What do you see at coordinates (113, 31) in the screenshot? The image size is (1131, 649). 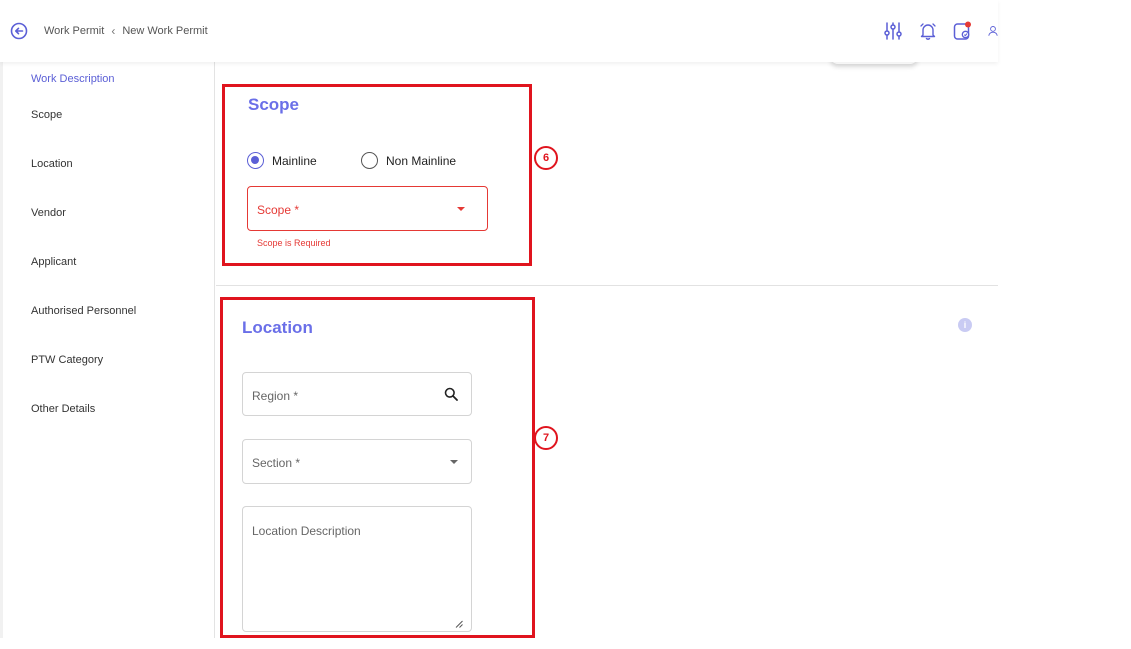 I see `chevron-left-icon: ‹` at bounding box center [113, 31].